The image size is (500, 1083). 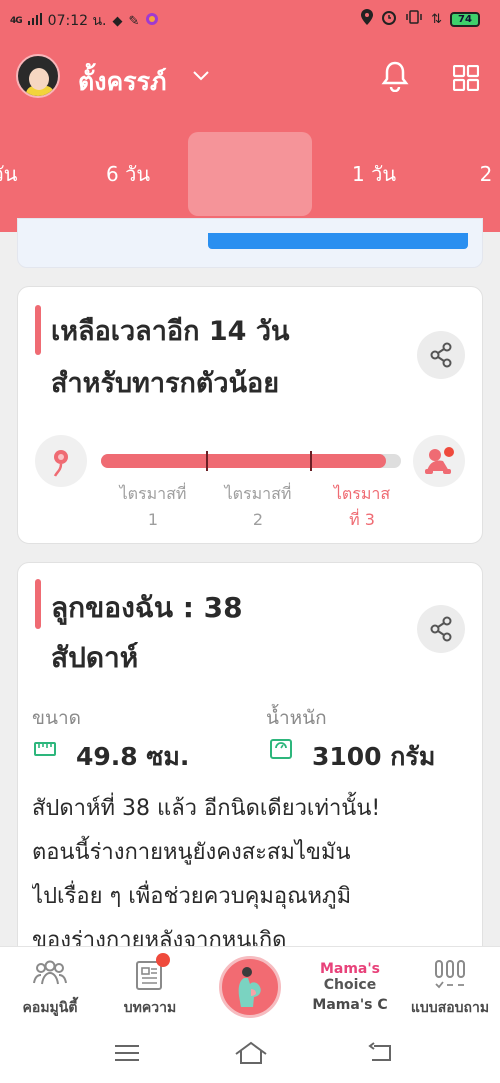 What do you see at coordinates (243, 461) in the screenshot?
I see `trimester-progress-fill` at bounding box center [243, 461].